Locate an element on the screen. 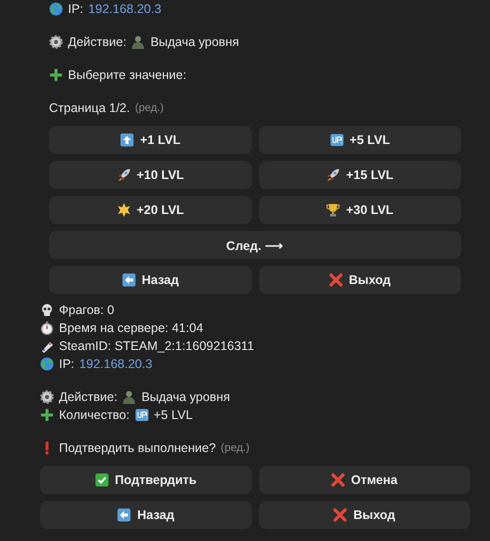 This screenshot has height=541, width=490. keyboard-button: +20 LVL is located at coordinates (150, 210).